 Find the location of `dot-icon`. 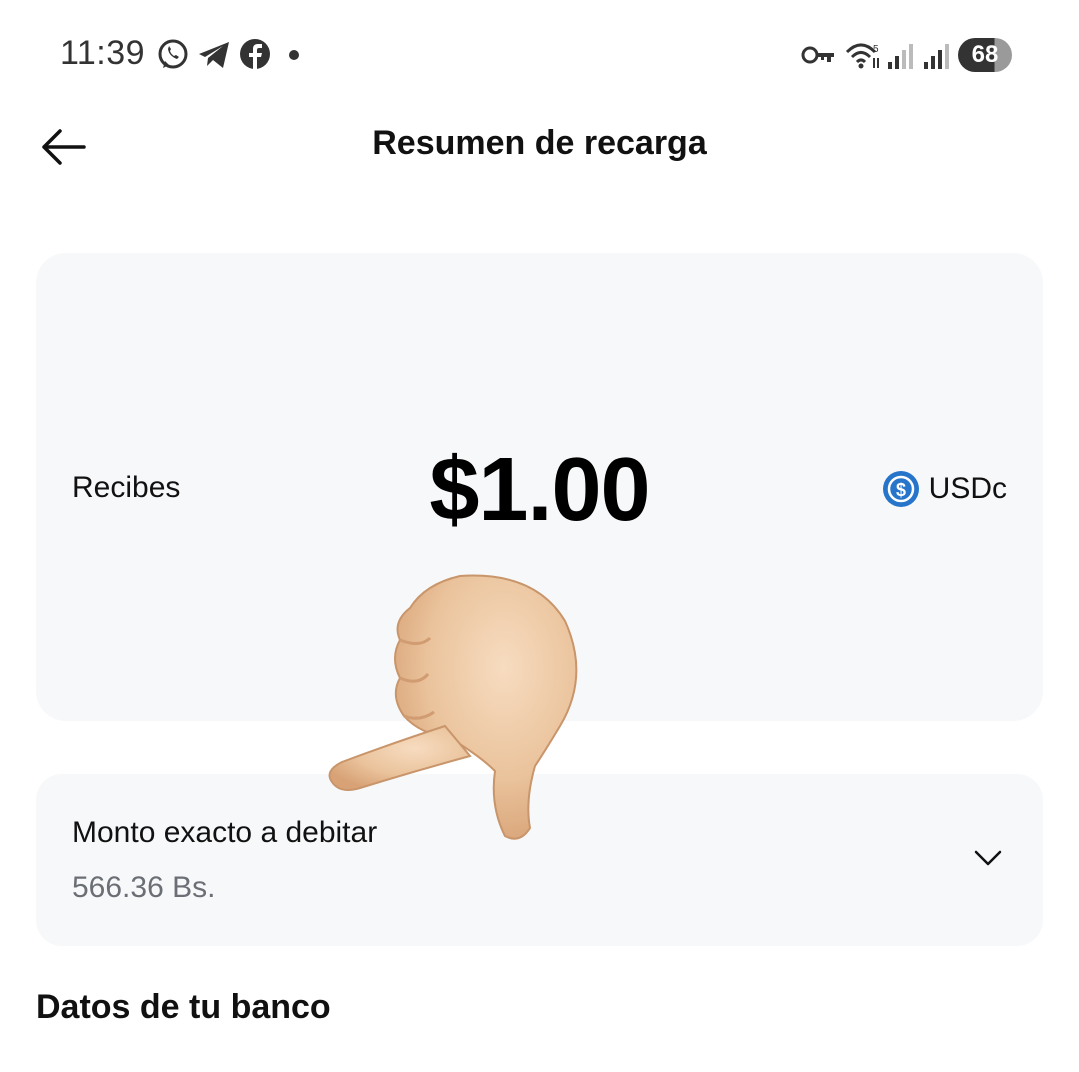

dot-icon is located at coordinates (294, 55).